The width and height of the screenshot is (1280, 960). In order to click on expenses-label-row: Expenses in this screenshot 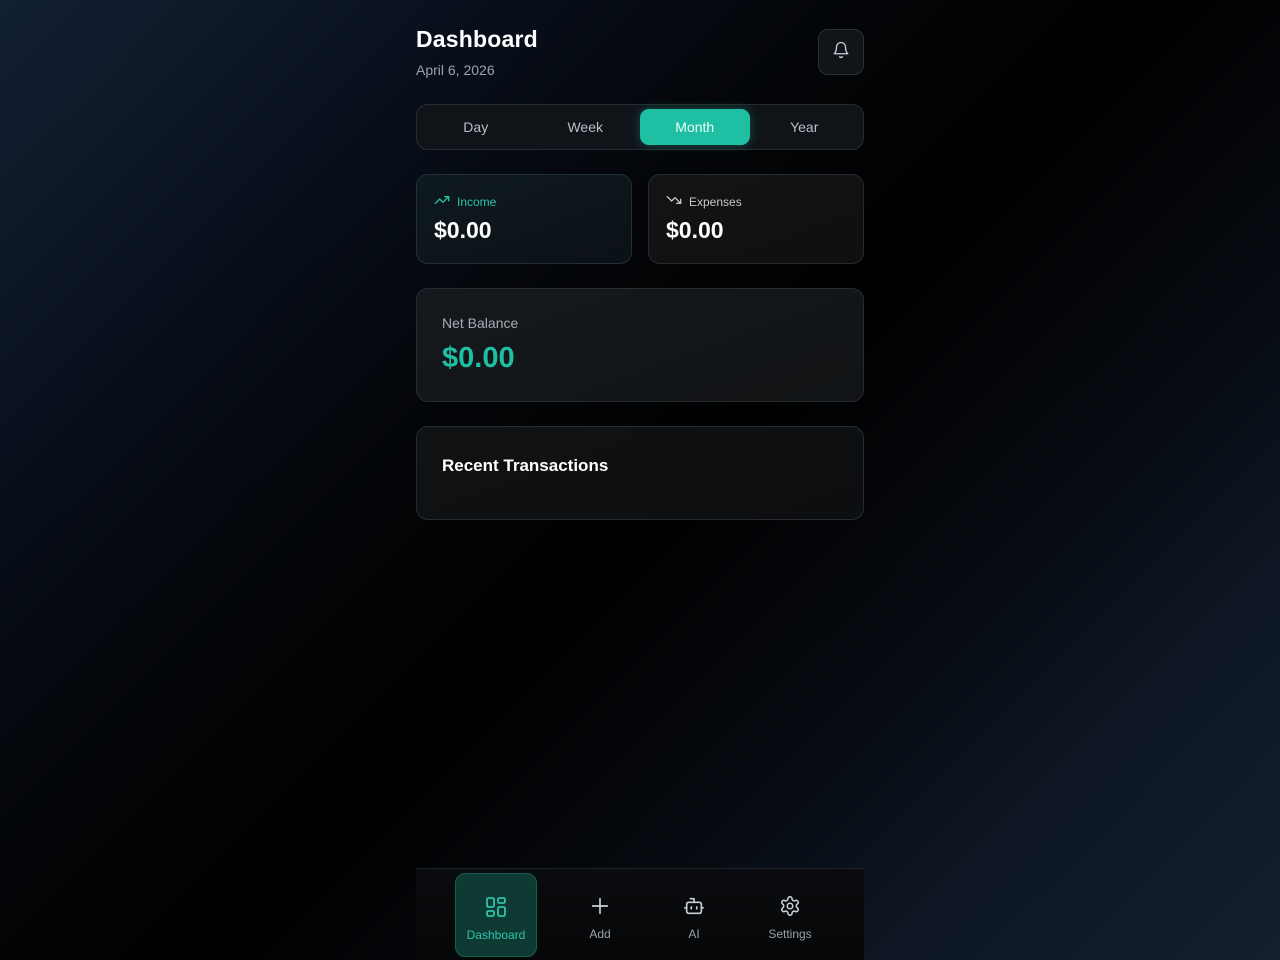, I will do `click(704, 201)`.